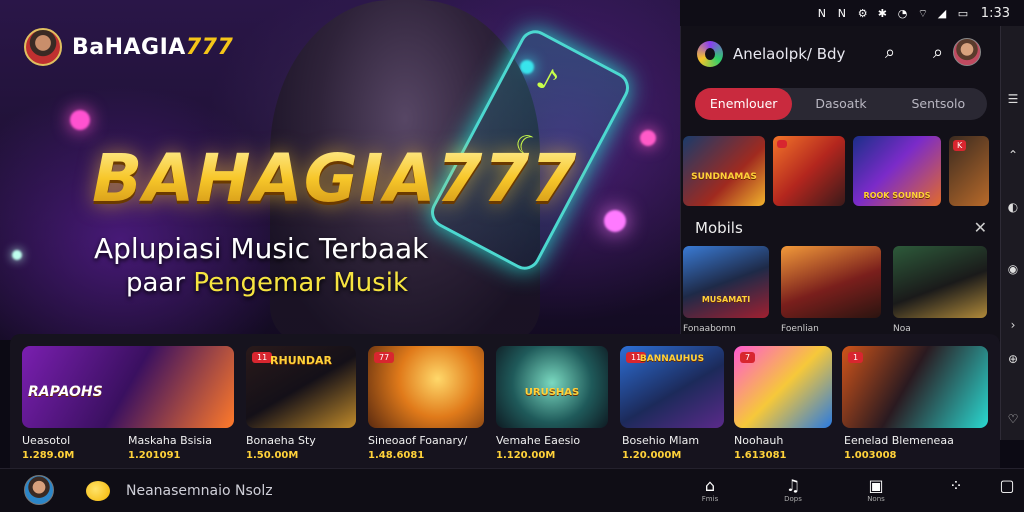  Describe the element at coordinates (899, 440) in the screenshot. I see `card-title: Eenelad Blemeneaa` at that location.